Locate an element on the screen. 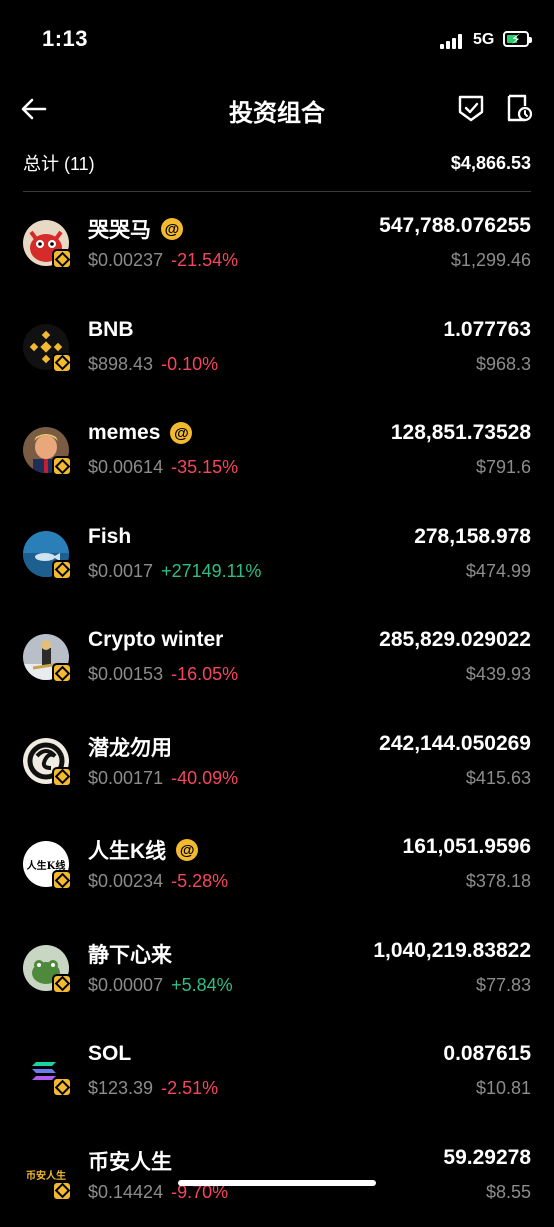 Image resolution: width=554 pixels, height=1227 pixels. token-change: +5.84% is located at coordinates (202, 985).